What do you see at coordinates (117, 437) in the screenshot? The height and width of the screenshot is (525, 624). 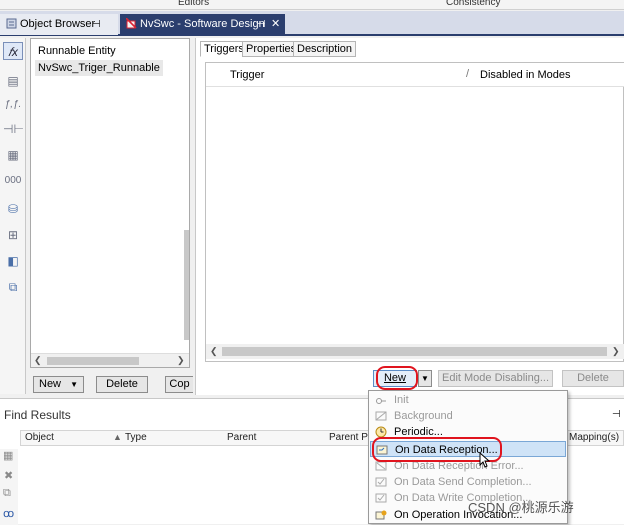 I see `sort-asc-icon: ▲` at bounding box center [117, 437].